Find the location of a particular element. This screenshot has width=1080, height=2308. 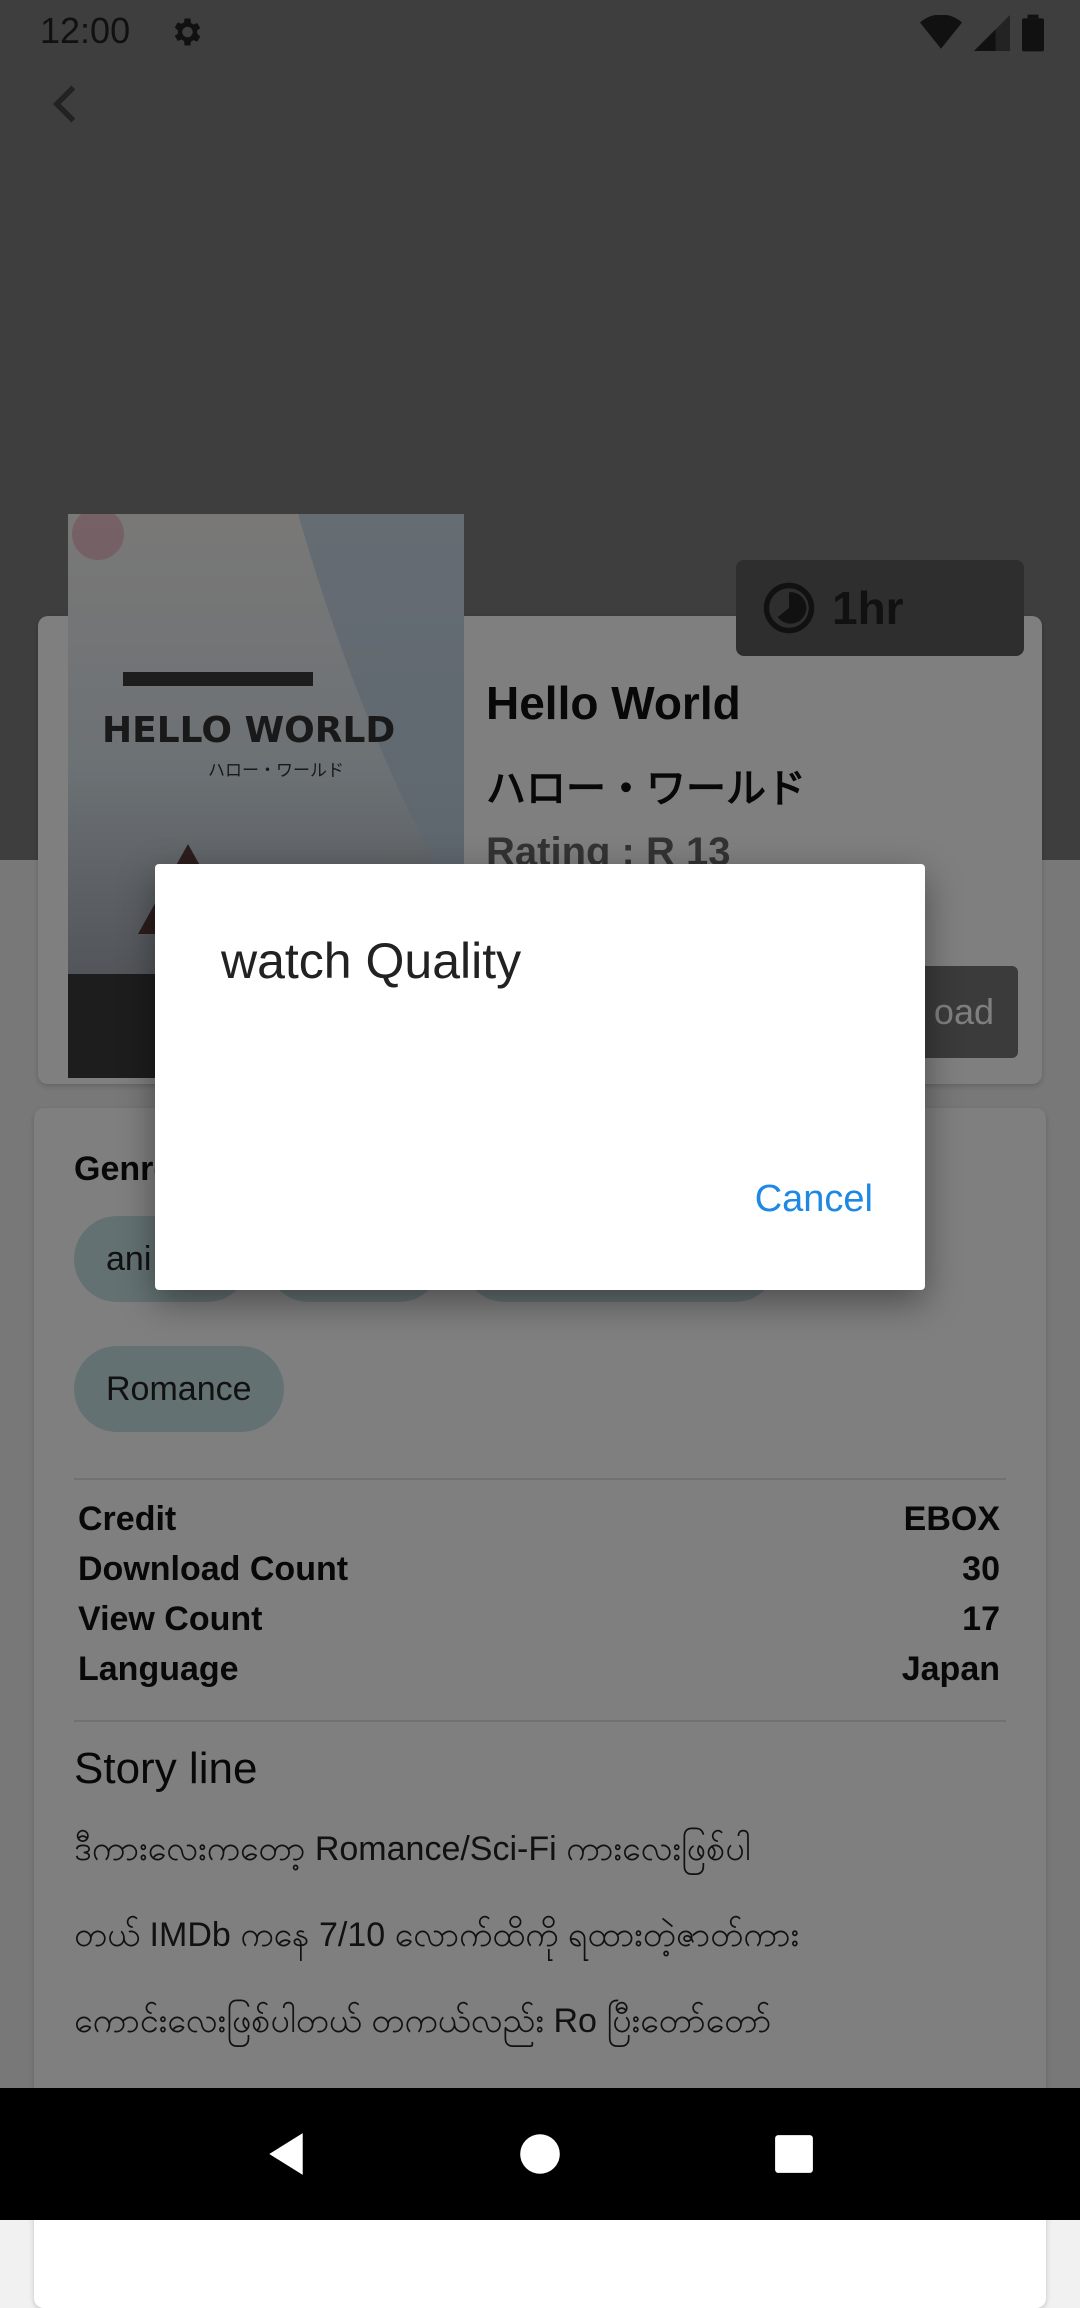

watch-quality-dialog: watch Quality Cancel is located at coordinates (540, 1077).